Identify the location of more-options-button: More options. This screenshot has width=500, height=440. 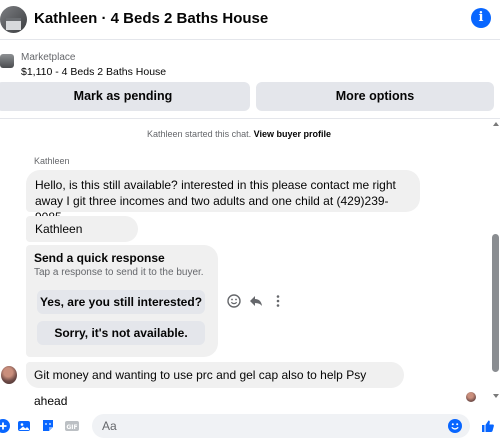
(375, 96).